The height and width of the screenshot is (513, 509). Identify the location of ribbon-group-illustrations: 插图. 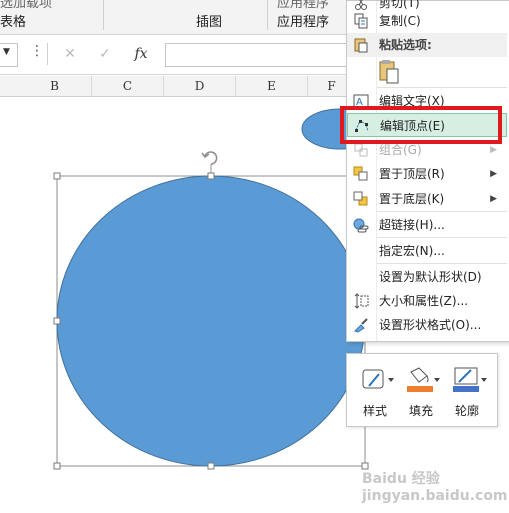
(209, 22).